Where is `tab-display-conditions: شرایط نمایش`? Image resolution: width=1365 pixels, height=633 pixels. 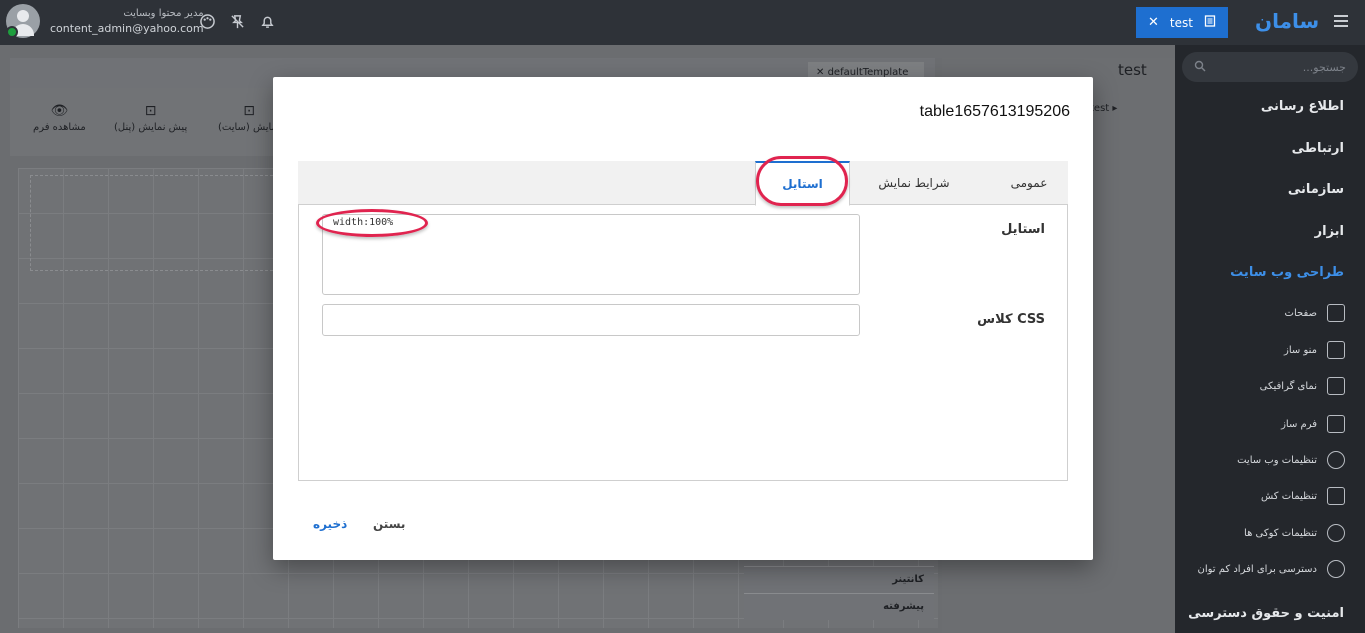
tab-display-conditions: شرایط نمایش is located at coordinates (914, 183).